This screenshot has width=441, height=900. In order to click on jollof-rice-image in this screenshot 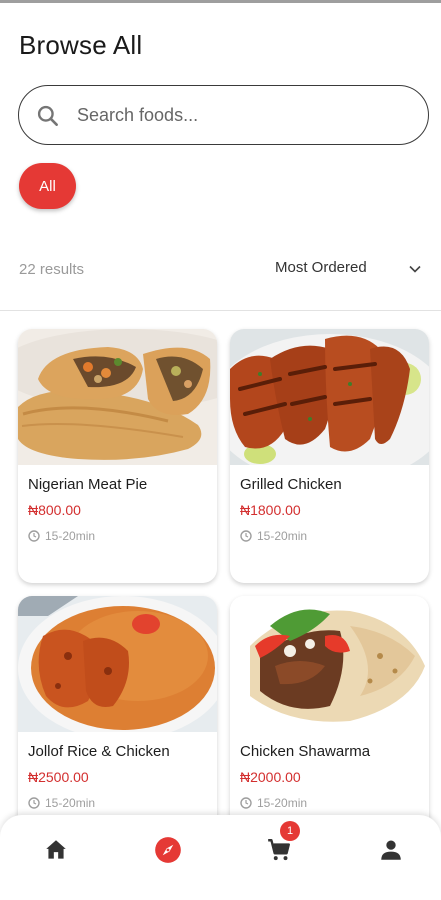, I will do `click(117, 664)`.